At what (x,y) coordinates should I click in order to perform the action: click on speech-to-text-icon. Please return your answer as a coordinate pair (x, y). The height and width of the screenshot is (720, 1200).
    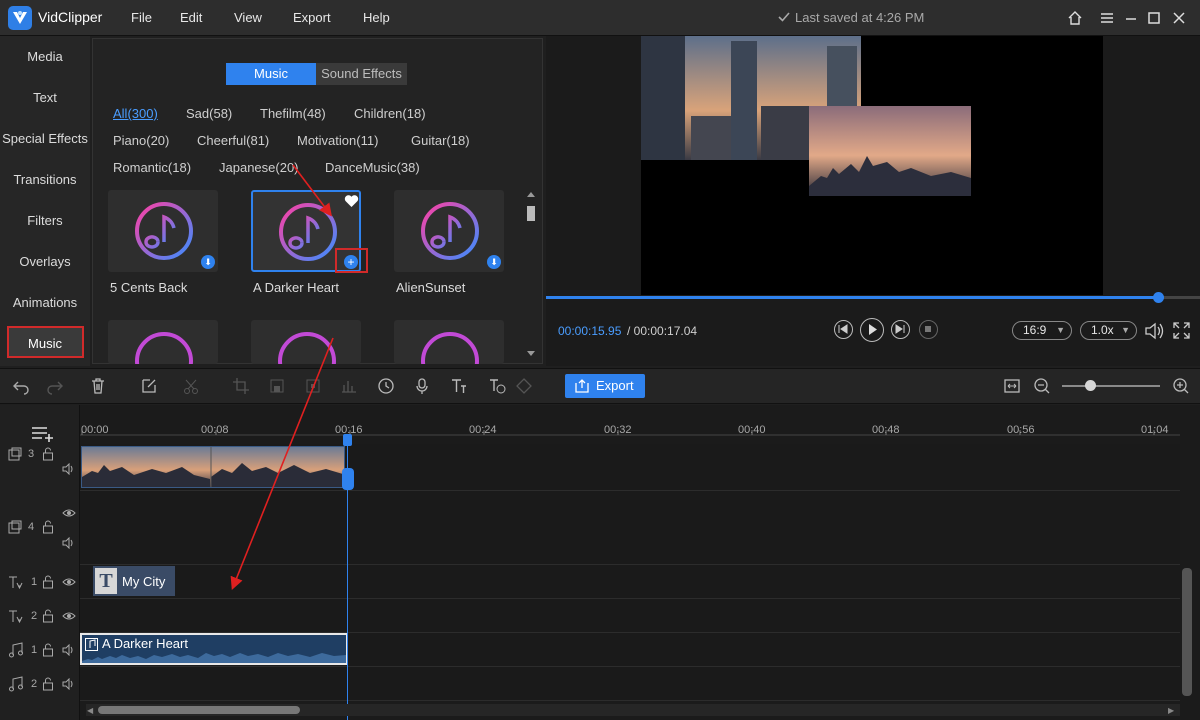
    Looking at the image, I should click on (497, 386).